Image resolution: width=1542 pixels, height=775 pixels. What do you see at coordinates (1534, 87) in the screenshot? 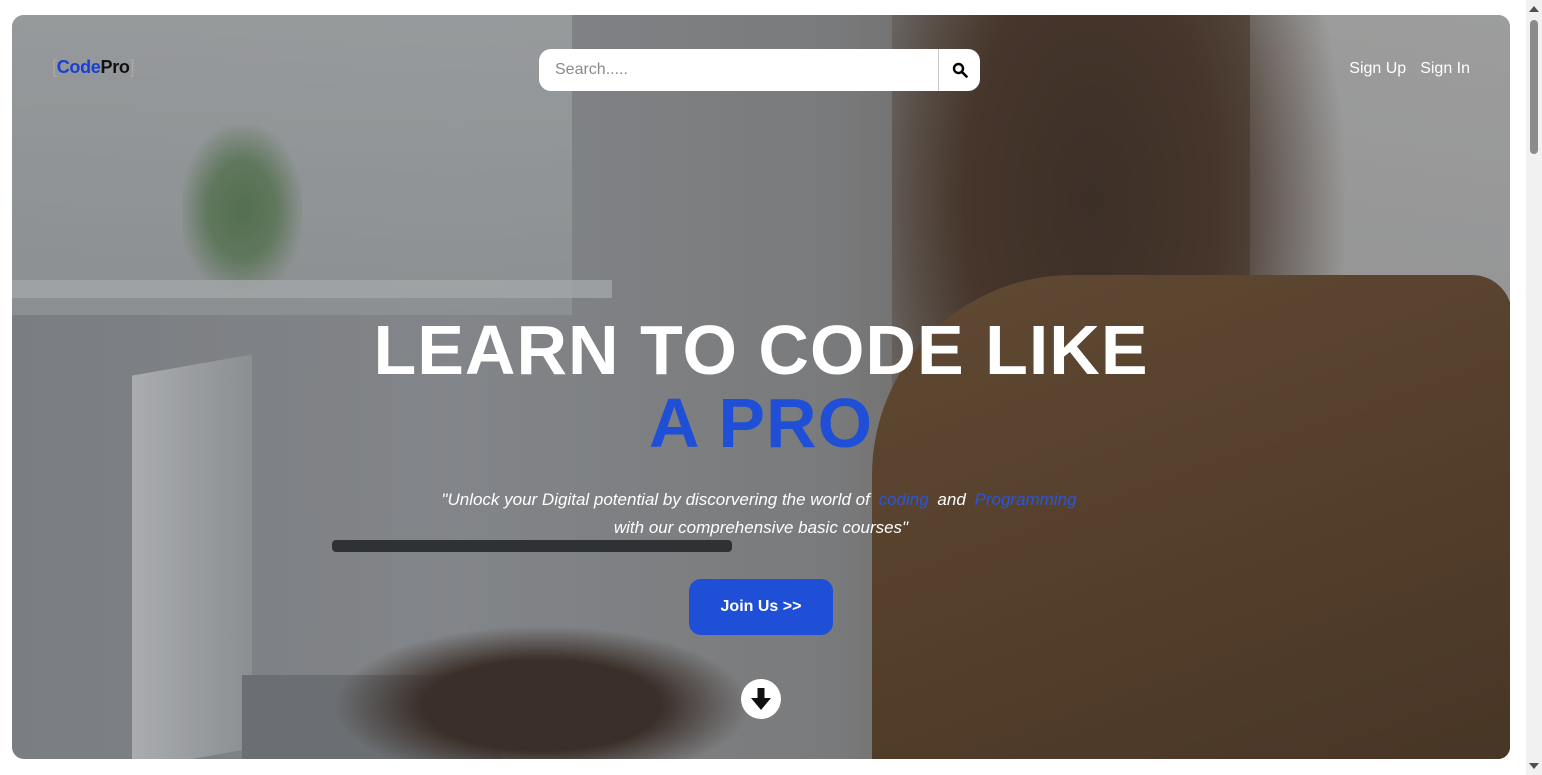
I see `scrollbar-thumb` at bounding box center [1534, 87].